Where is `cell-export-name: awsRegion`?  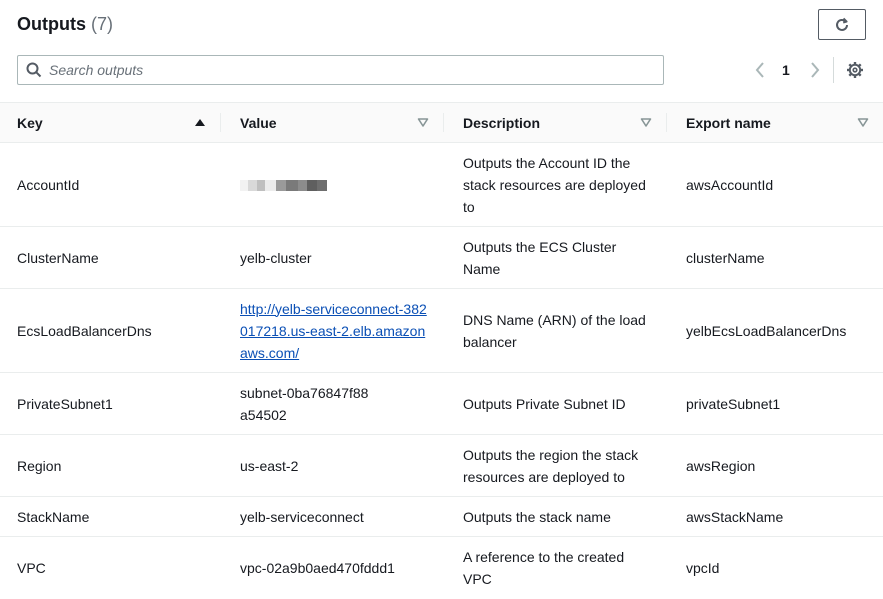 cell-export-name: awsRegion is located at coordinates (774, 465).